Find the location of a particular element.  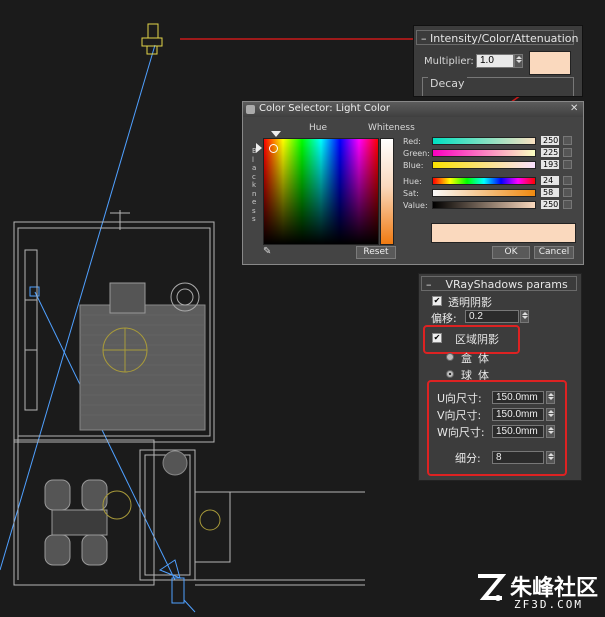

watermark: 朱峰社区 ZF3D.COM is located at coordinates (539, 592).